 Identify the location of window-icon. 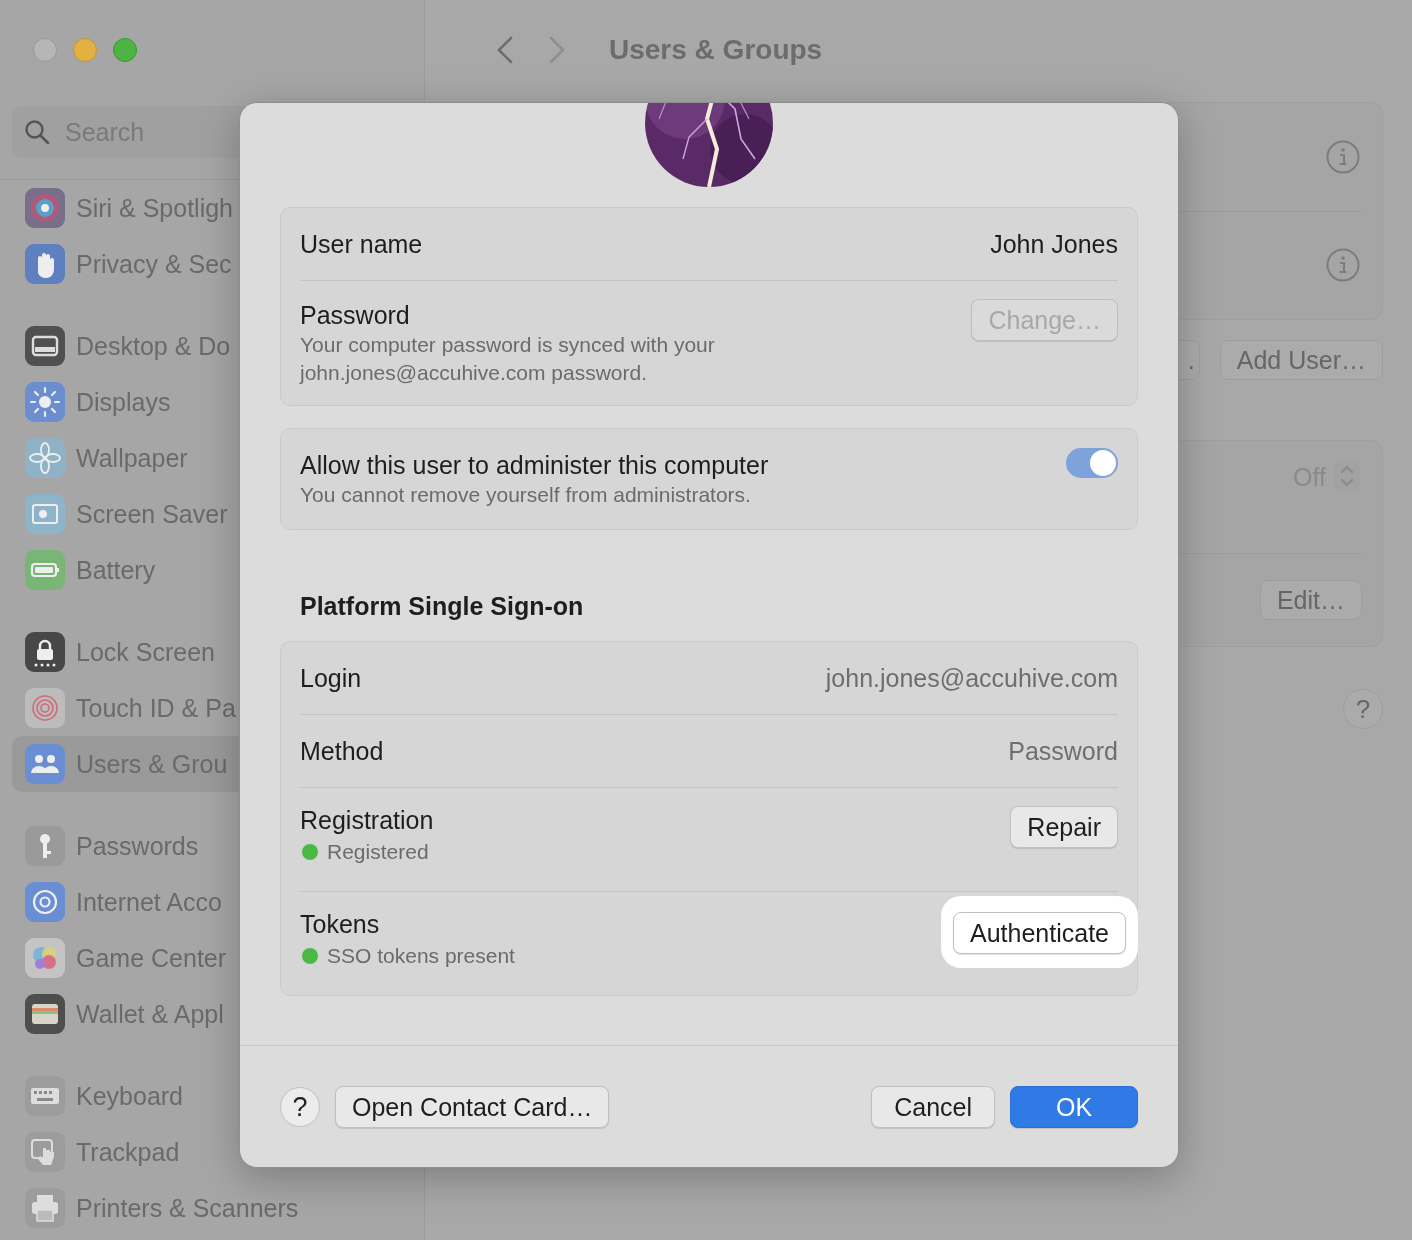
(45, 346).